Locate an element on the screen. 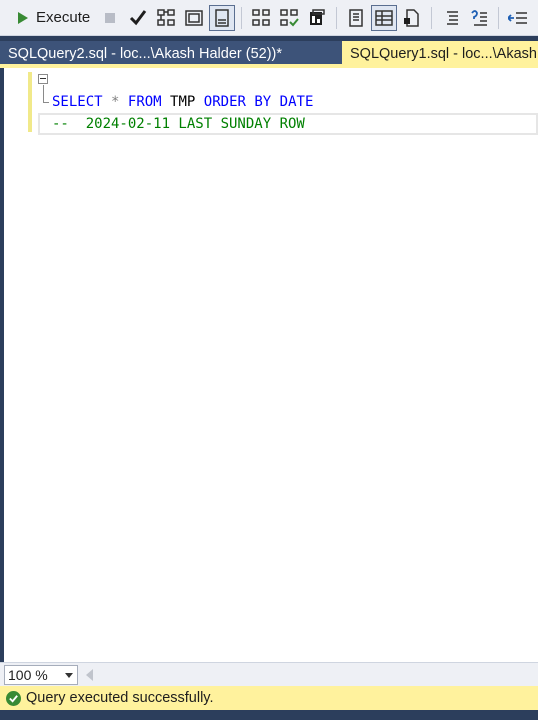  results-to-file-icon is located at coordinates (411, 17).